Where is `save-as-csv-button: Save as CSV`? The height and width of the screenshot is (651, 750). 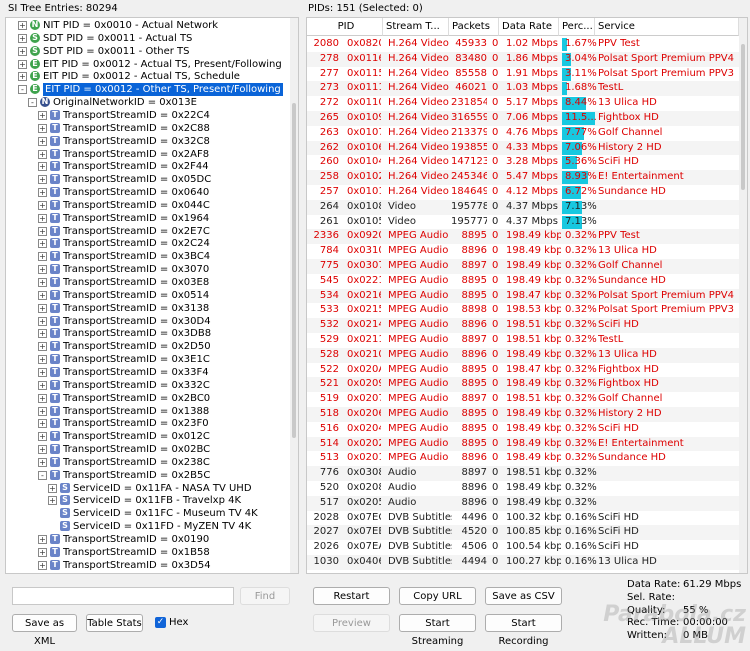 save-as-csv-button: Save as CSV is located at coordinates (523, 596).